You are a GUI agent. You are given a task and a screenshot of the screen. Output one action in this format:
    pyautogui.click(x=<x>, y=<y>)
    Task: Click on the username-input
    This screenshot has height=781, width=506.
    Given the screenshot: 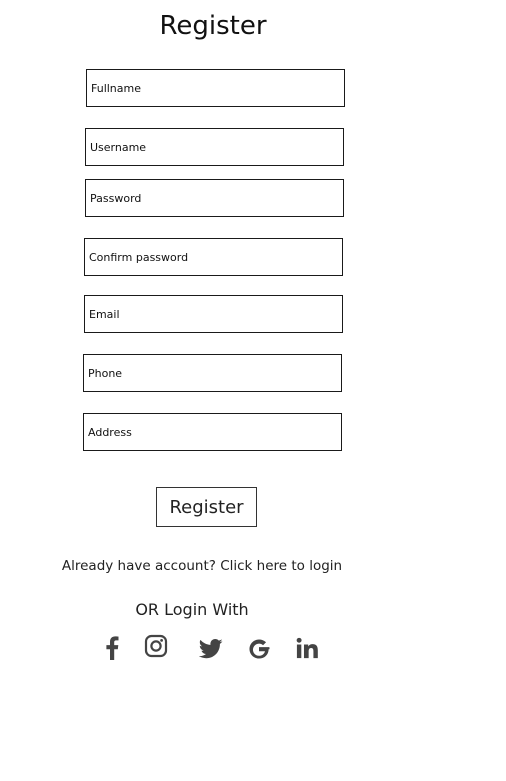 What is the action you would take?
    pyautogui.click(x=214, y=147)
    